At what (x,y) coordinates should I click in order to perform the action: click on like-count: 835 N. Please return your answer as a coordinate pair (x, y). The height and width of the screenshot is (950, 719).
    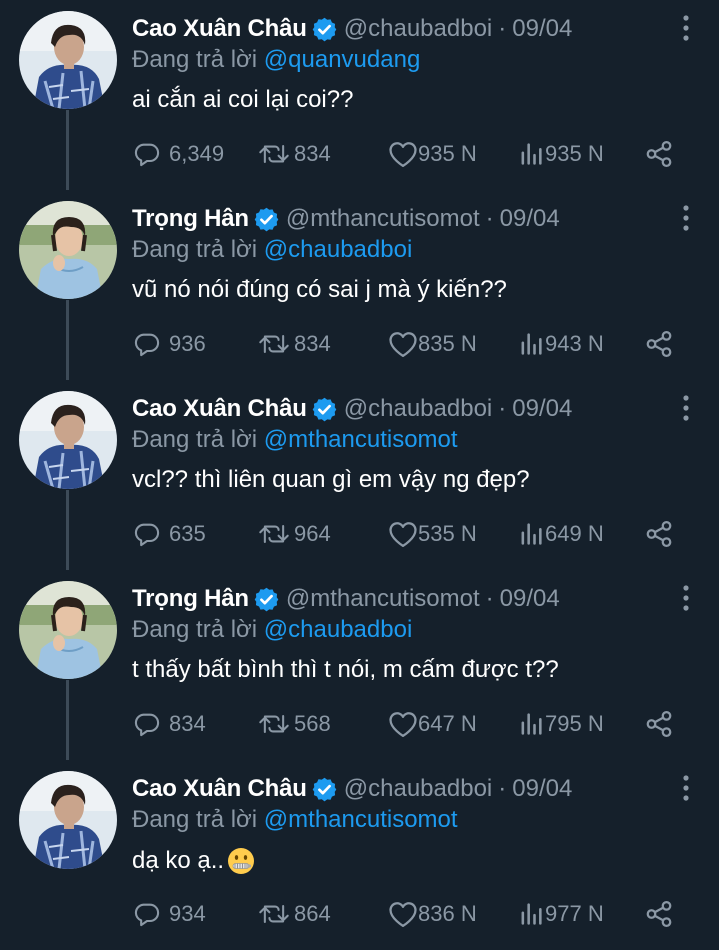
    Looking at the image, I should click on (447, 343).